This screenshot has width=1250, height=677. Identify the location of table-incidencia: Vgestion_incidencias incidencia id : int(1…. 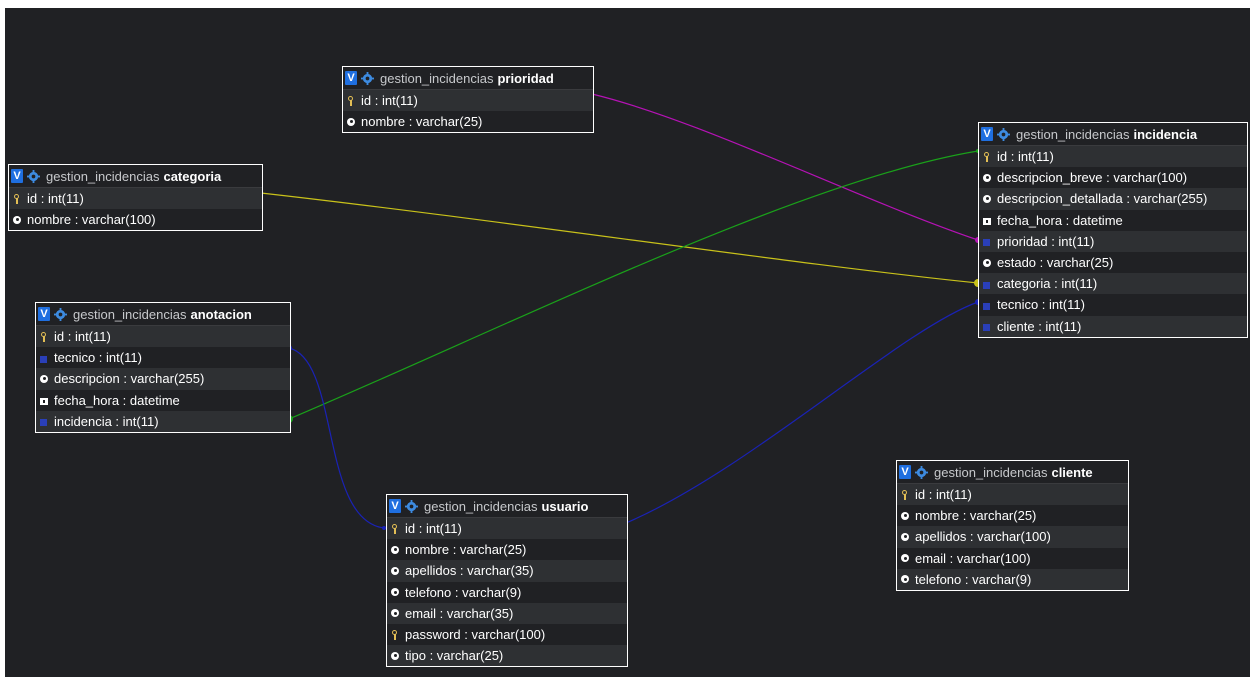
(1113, 230).